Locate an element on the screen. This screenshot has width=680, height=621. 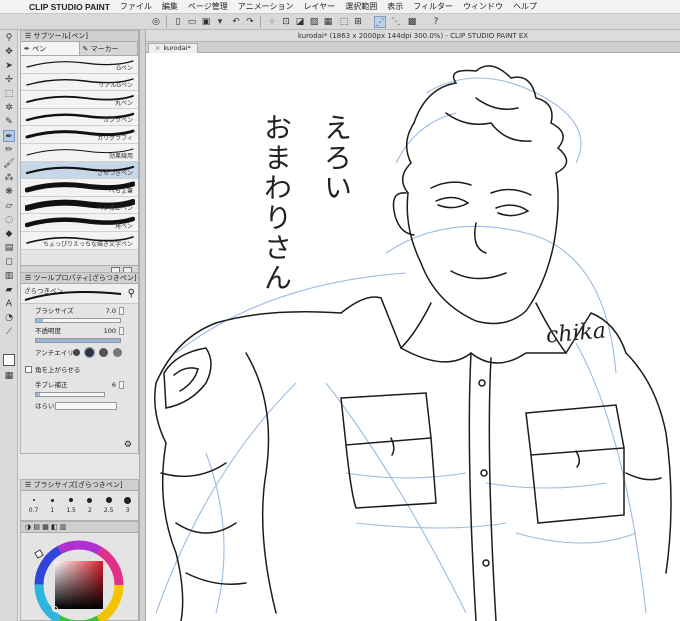
menu-page: ページ管理 is located at coordinates (208, 6).